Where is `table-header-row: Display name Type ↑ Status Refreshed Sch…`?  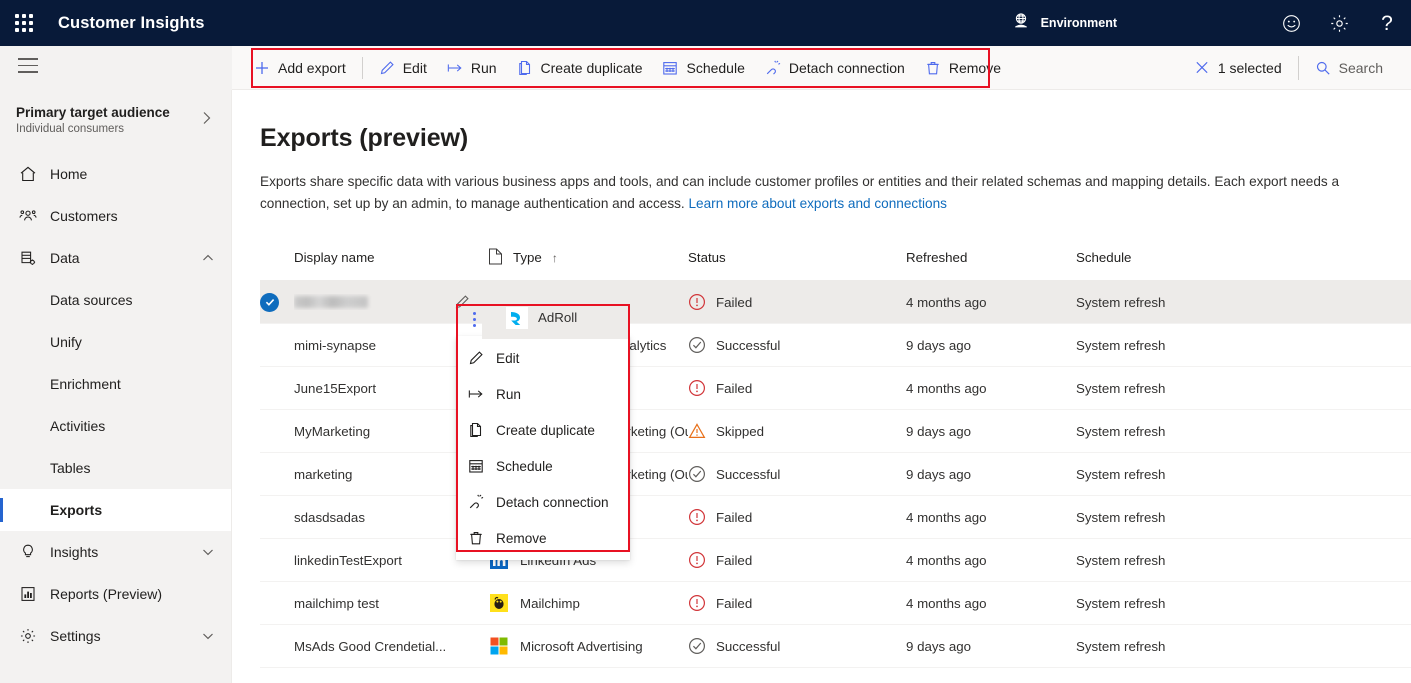 table-header-row: Display name Type ↑ Status Refreshed Sch… is located at coordinates (835, 258).